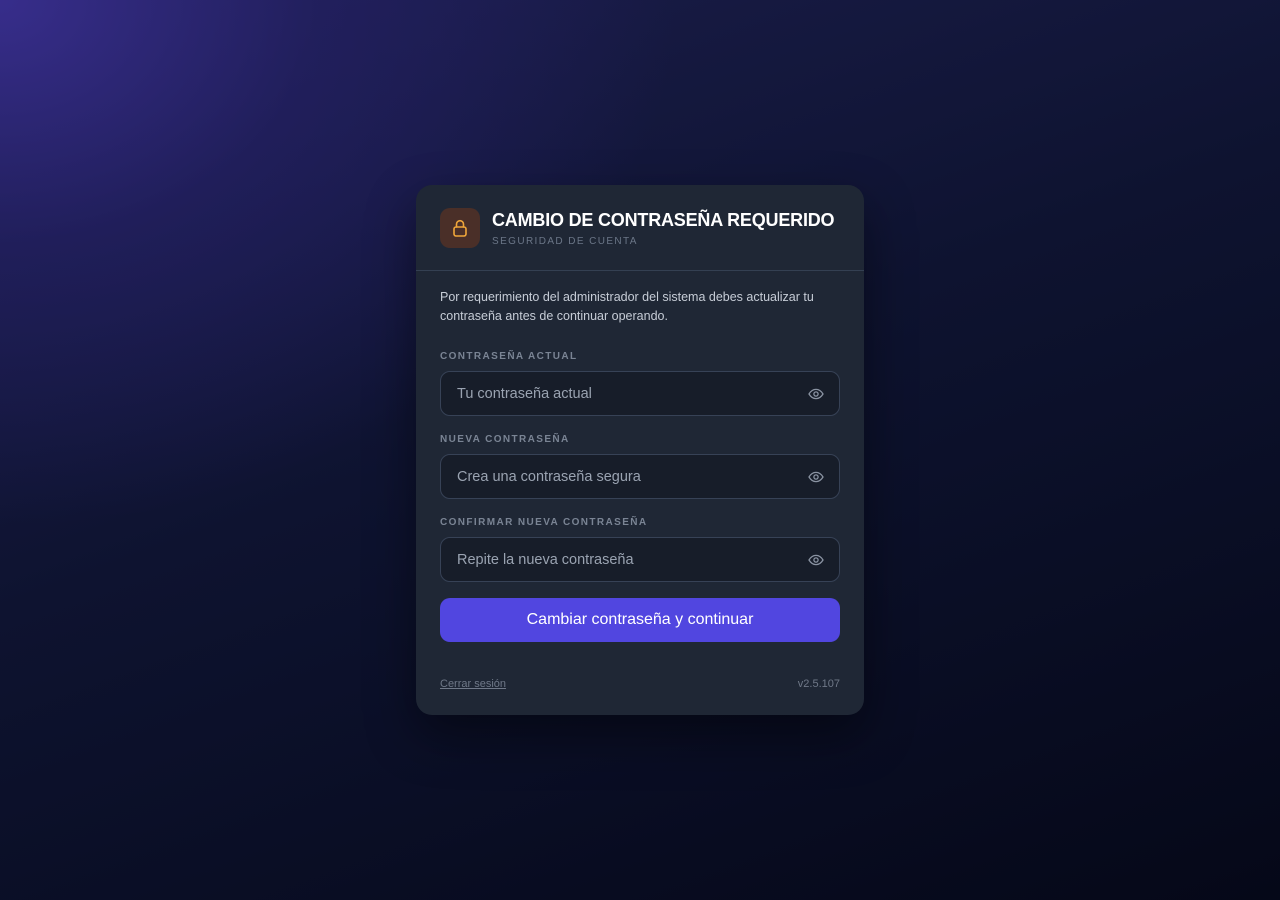  What do you see at coordinates (640, 393) in the screenshot?
I see `current-password-input` at bounding box center [640, 393].